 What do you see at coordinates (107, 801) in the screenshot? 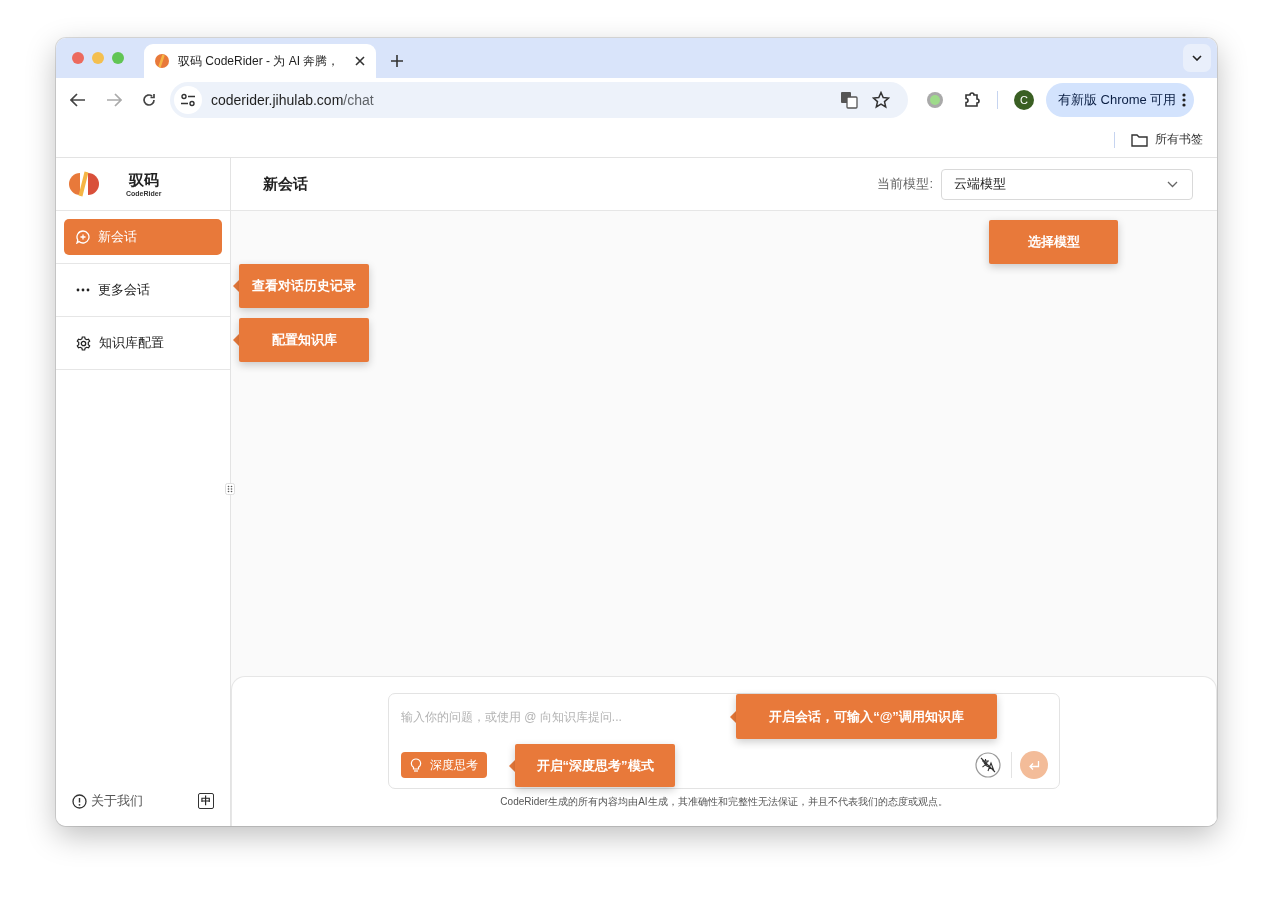
I see `about-link: 关于我们` at bounding box center [107, 801].